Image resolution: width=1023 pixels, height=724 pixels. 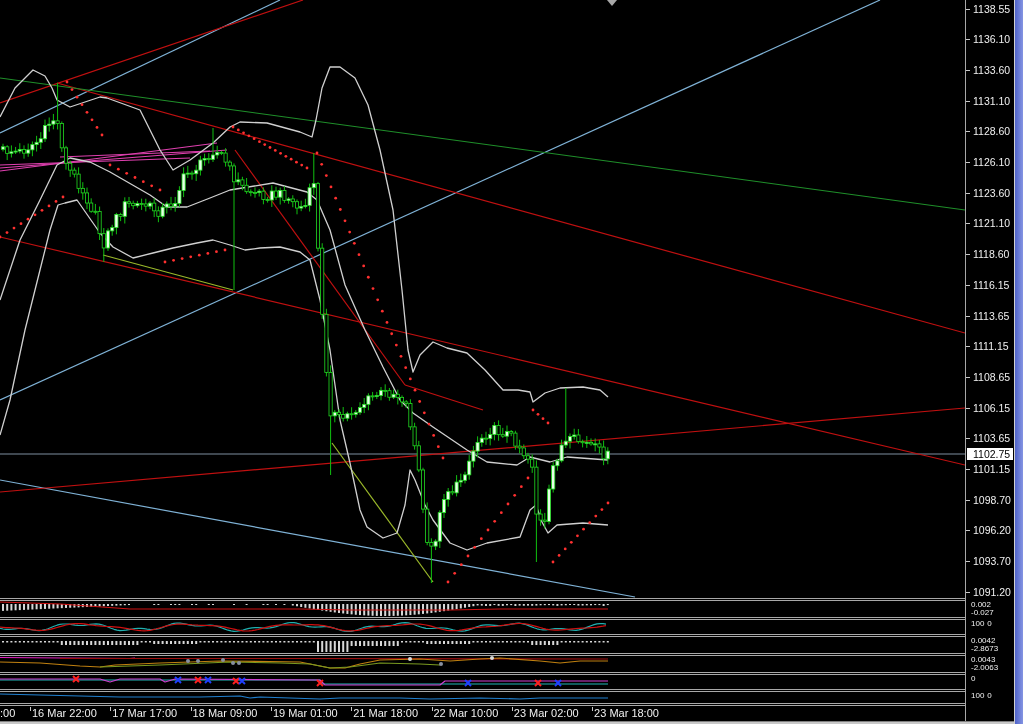 I want to click on price-label: 1123.60, so click(x=988, y=193).